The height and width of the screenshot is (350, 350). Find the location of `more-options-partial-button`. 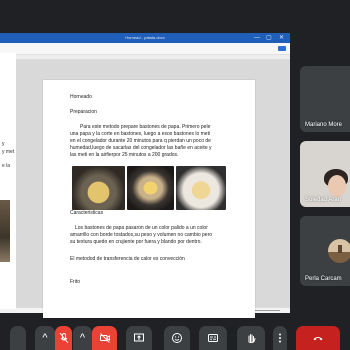

more-options-partial-button is located at coordinates (18, 338).